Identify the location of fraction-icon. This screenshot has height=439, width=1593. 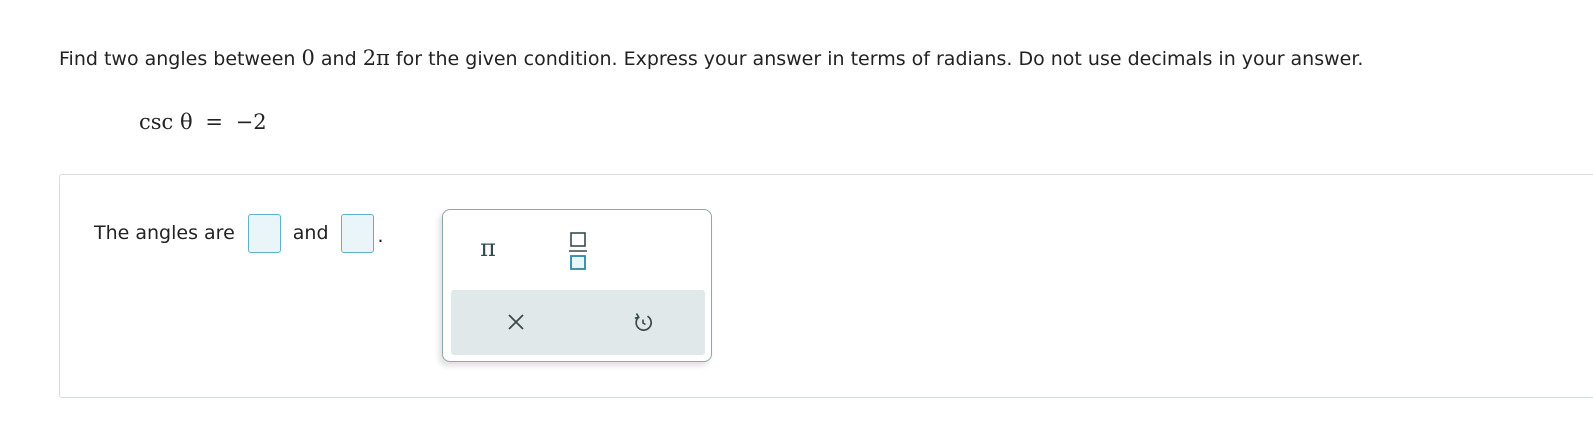
(578, 251).